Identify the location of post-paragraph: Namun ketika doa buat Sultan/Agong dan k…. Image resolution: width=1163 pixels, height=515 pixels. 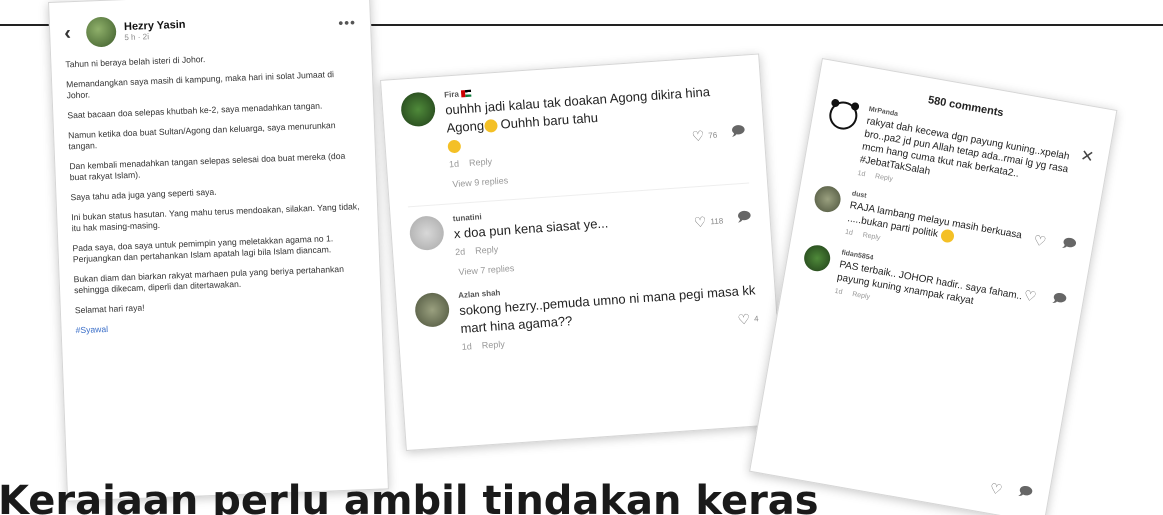
(201, 136).